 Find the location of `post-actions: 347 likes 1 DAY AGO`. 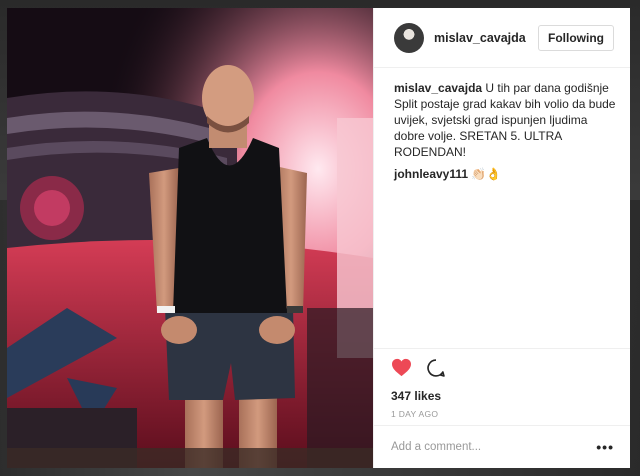

post-actions: 347 likes 1 DAY AGO is located at coordinates (502, 386).